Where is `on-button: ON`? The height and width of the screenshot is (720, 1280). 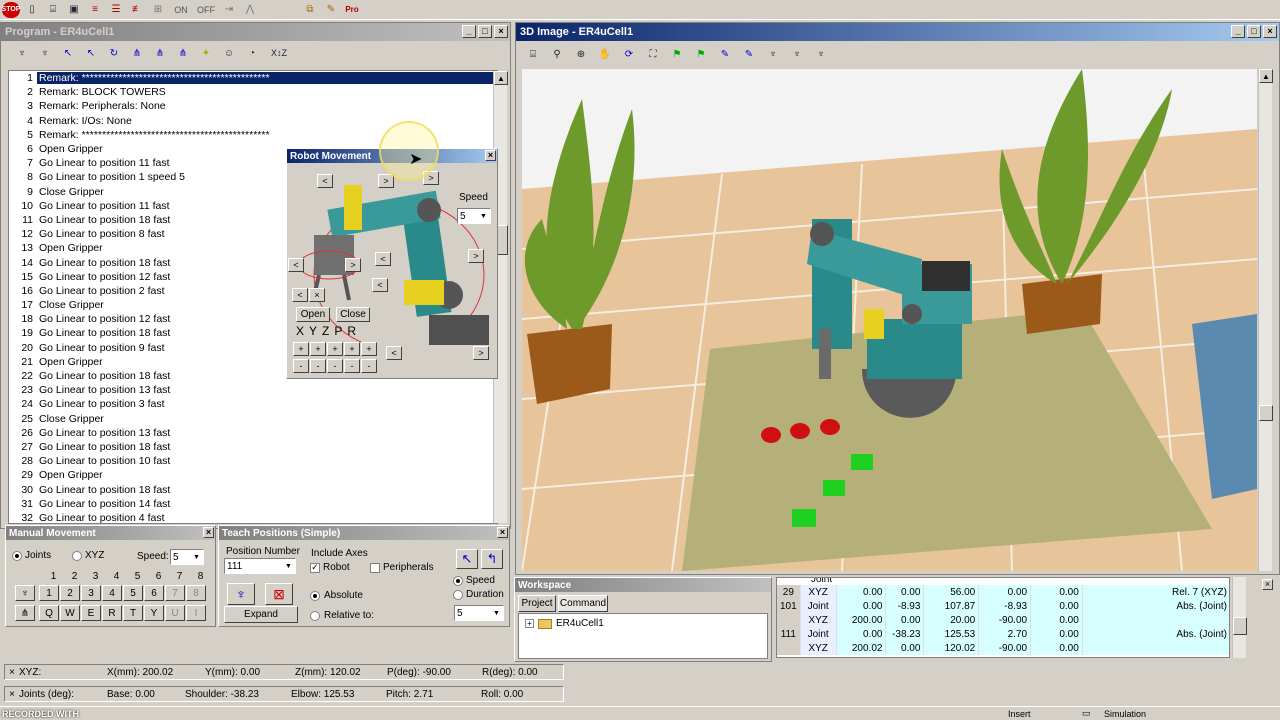 on-button: ON is located at coordinates (181, 10).